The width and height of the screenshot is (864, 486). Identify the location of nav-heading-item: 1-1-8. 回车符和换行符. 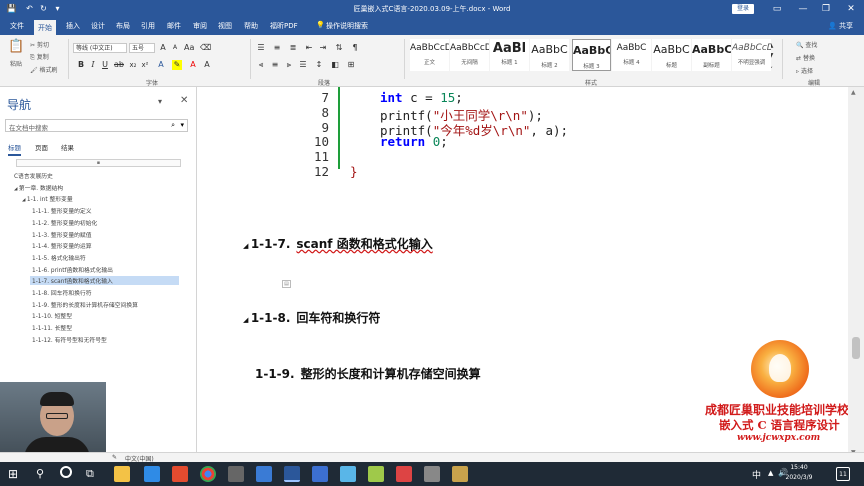
(62, 292).